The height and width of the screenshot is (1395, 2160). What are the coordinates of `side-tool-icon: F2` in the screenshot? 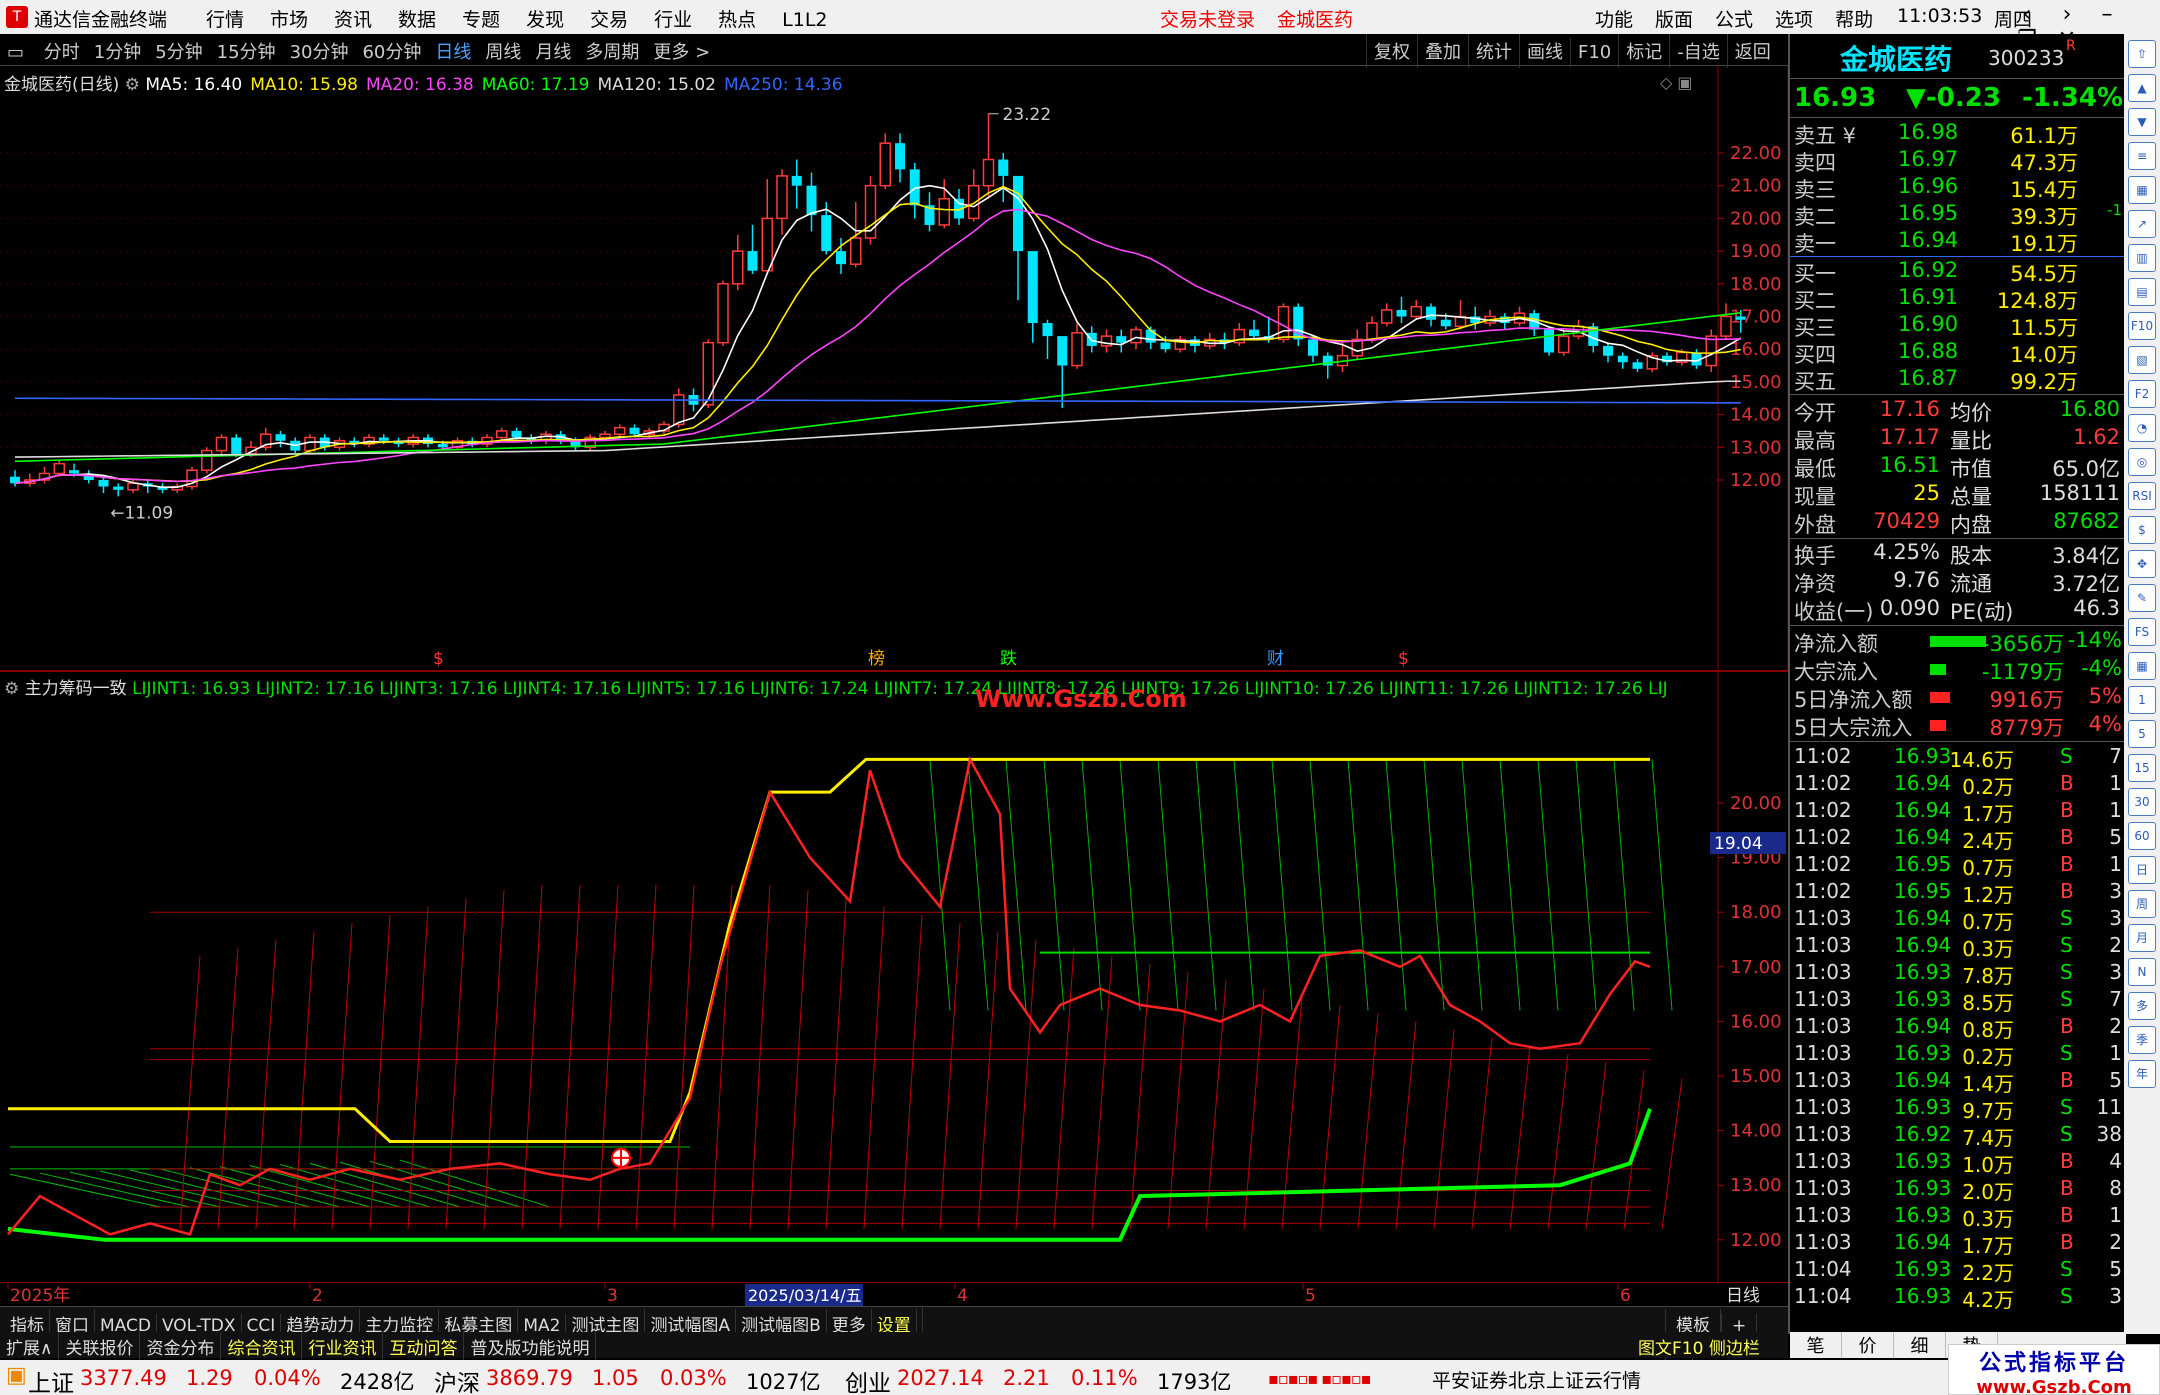 It's located at (2142, 394).